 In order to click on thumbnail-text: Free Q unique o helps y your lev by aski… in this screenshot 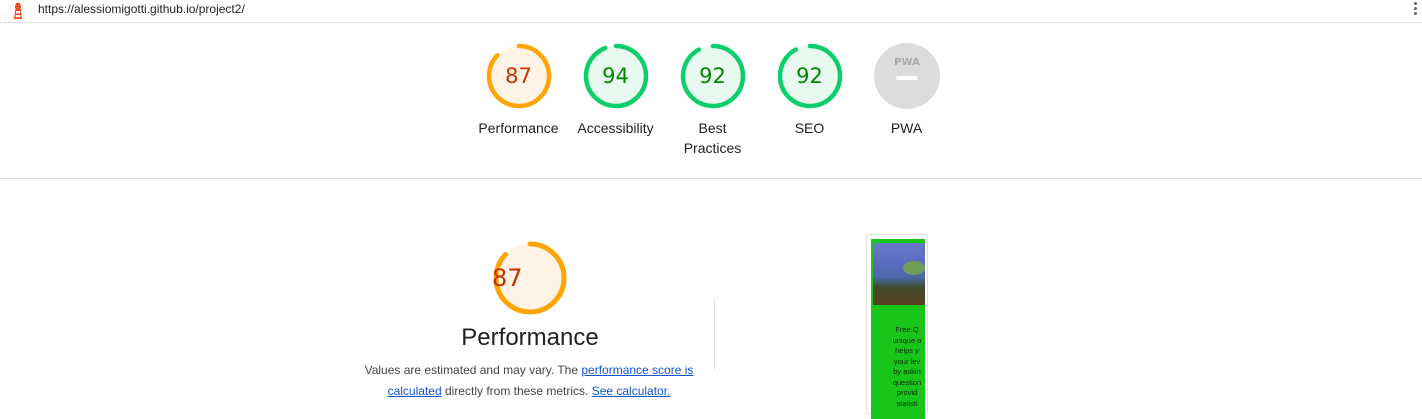, I will do `click(907, 366)`.